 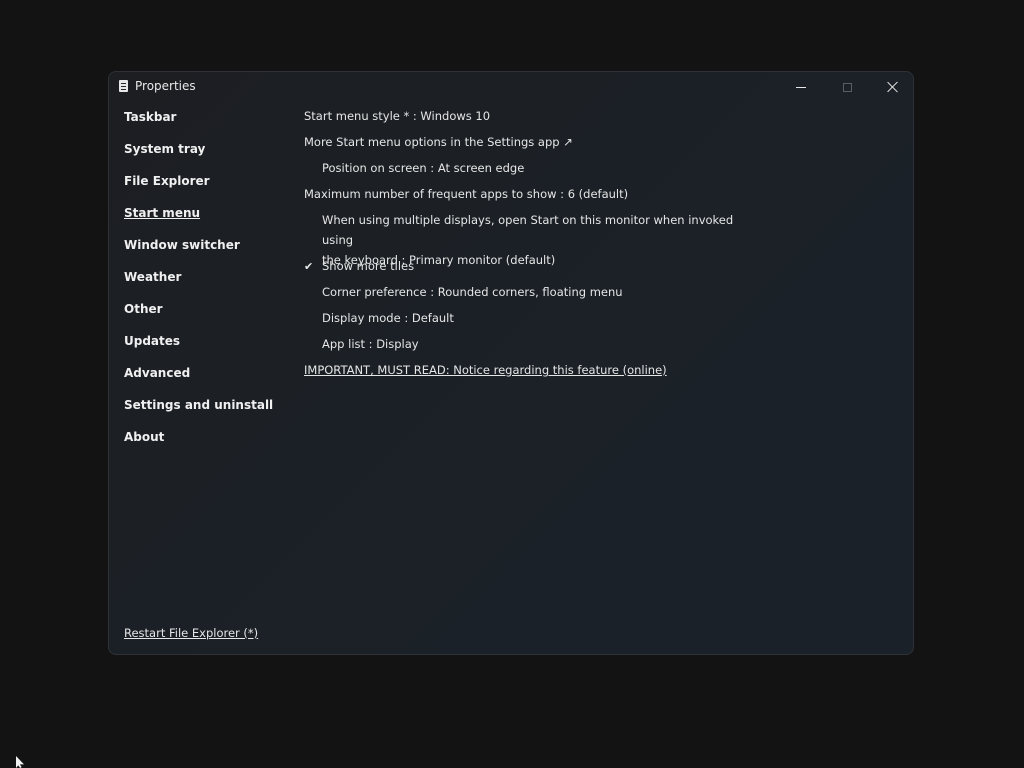 What do you see at coordinates (209, 124) in the screenshot?
I see `sidebar-item-taskbar: Taskbar` at bounding box center [209, 124].